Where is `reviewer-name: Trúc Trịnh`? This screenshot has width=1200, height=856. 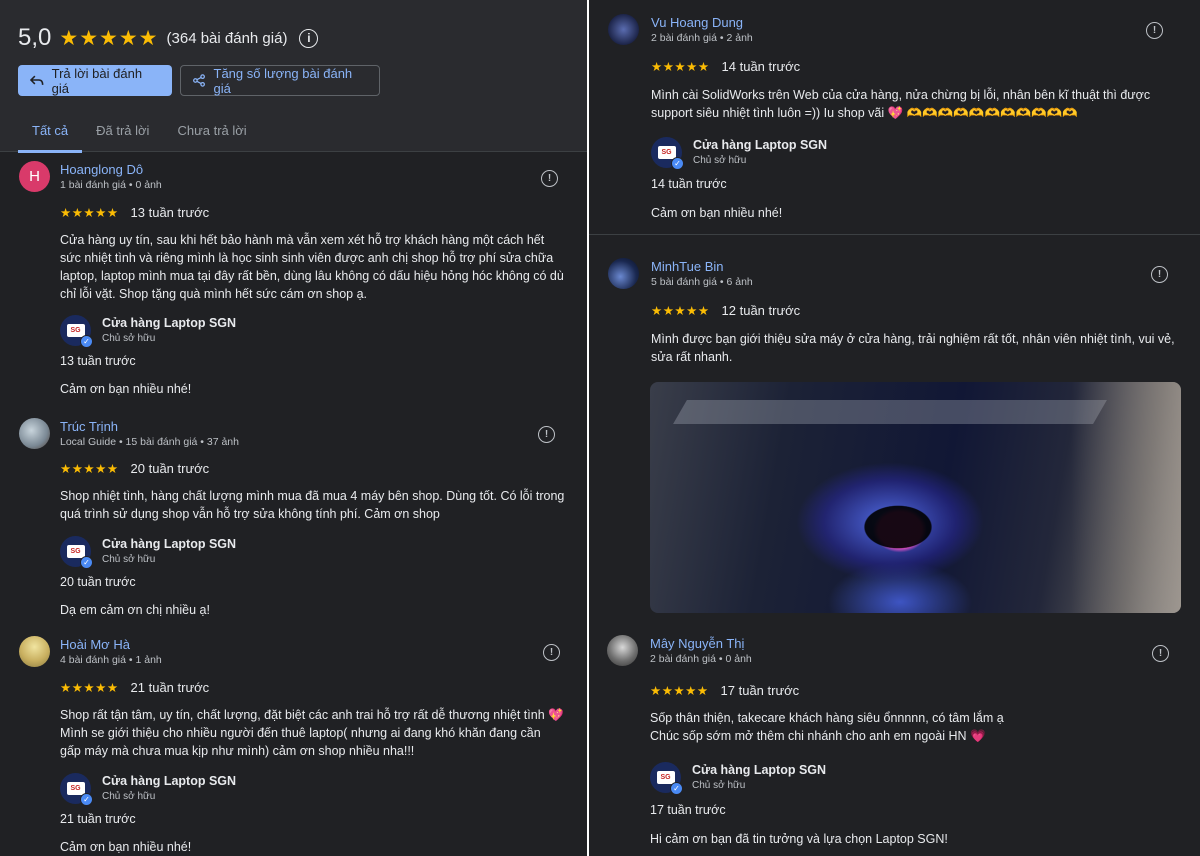 reviewer-name: Trúc Trịnh is located at coordinates (89, 426).